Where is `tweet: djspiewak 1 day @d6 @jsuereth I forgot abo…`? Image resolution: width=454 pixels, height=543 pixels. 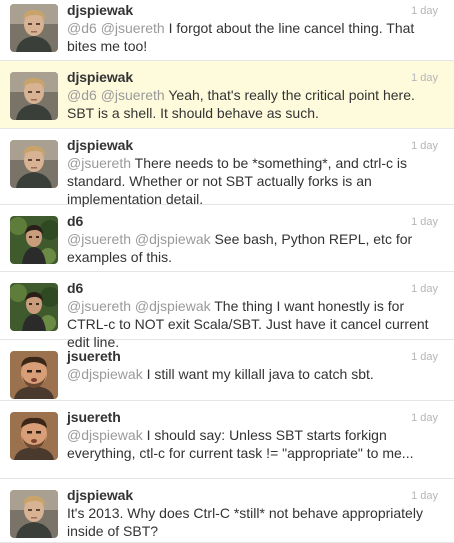 tweet: djspiewak 1 day @d6 @jsuereth I forgot abo… is located at coordinates (227, 30).